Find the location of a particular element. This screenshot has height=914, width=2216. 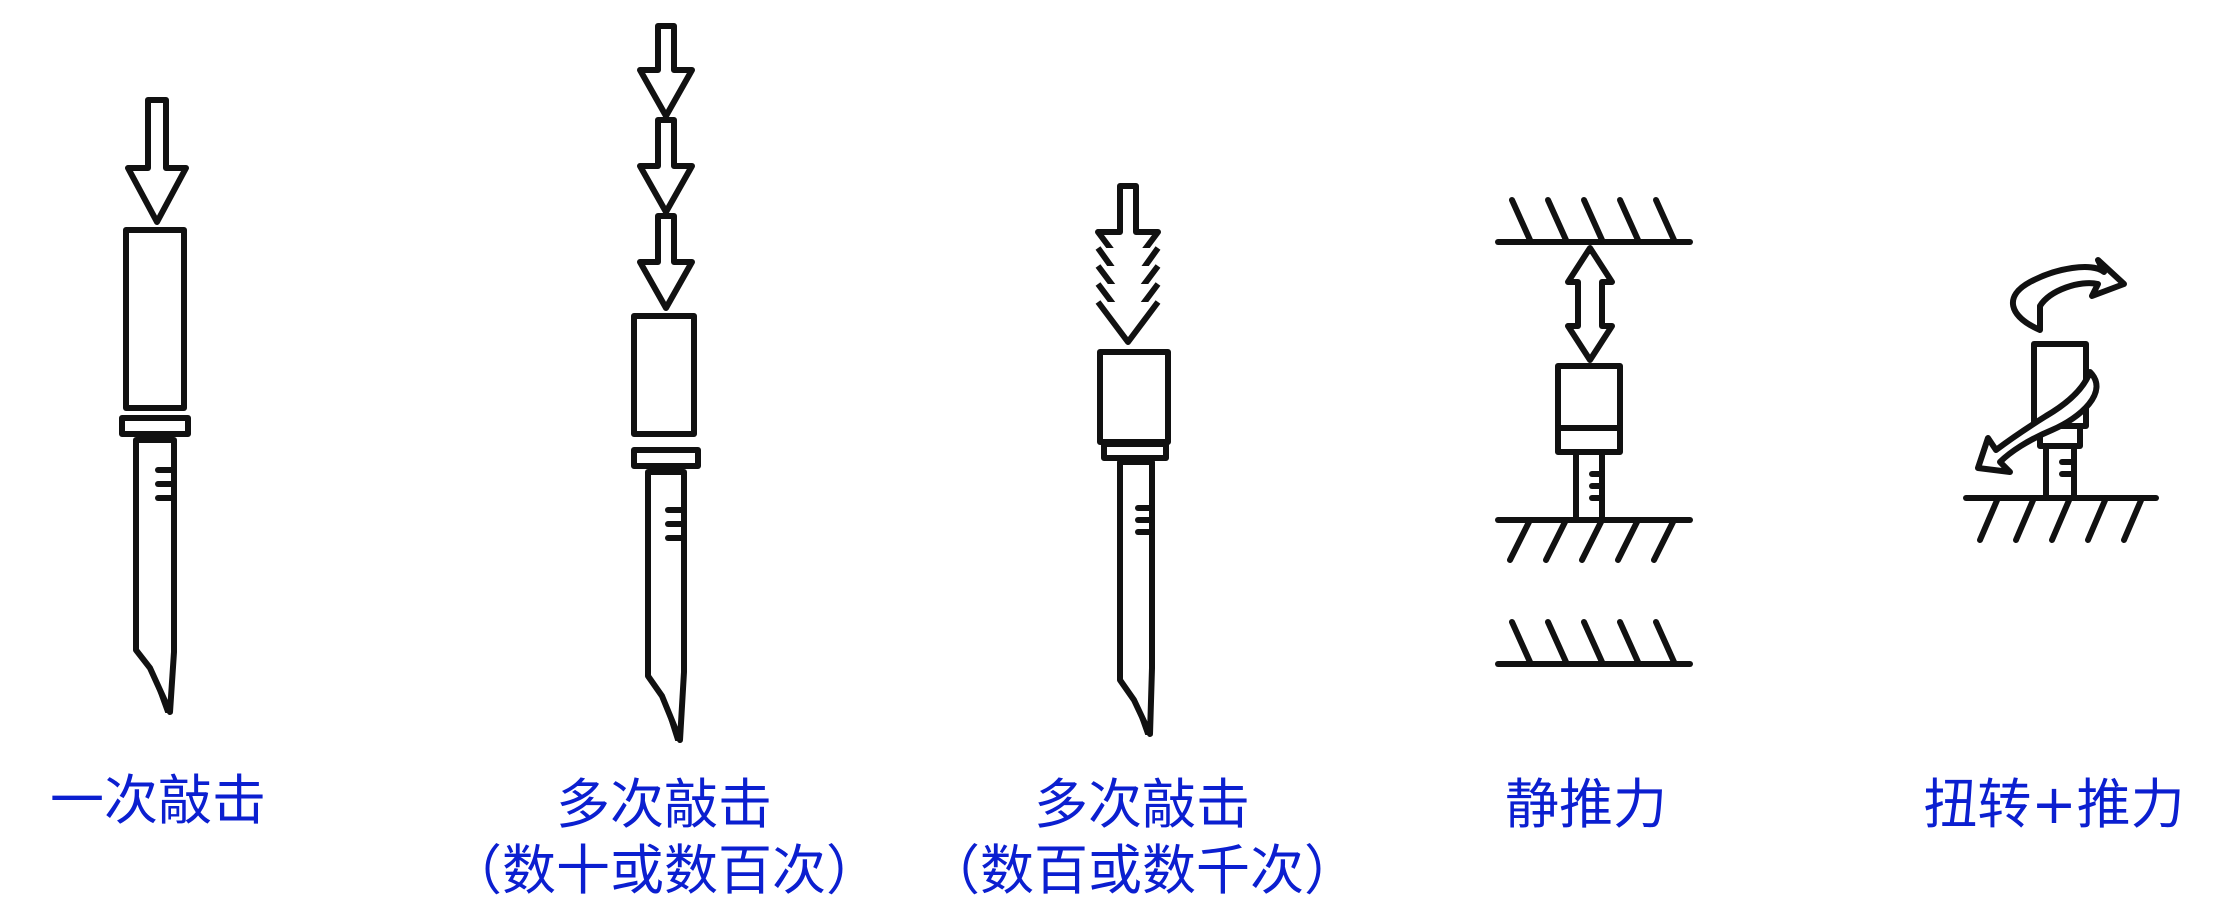

caption-static-push: 静推力 is located at coordinates (1586, 805).